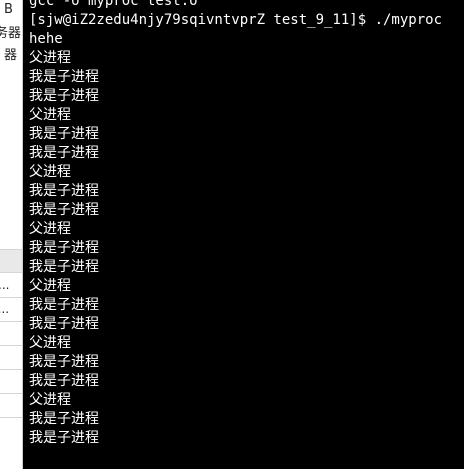  I want to click on terminal-line: hehe, so click(46, 39).